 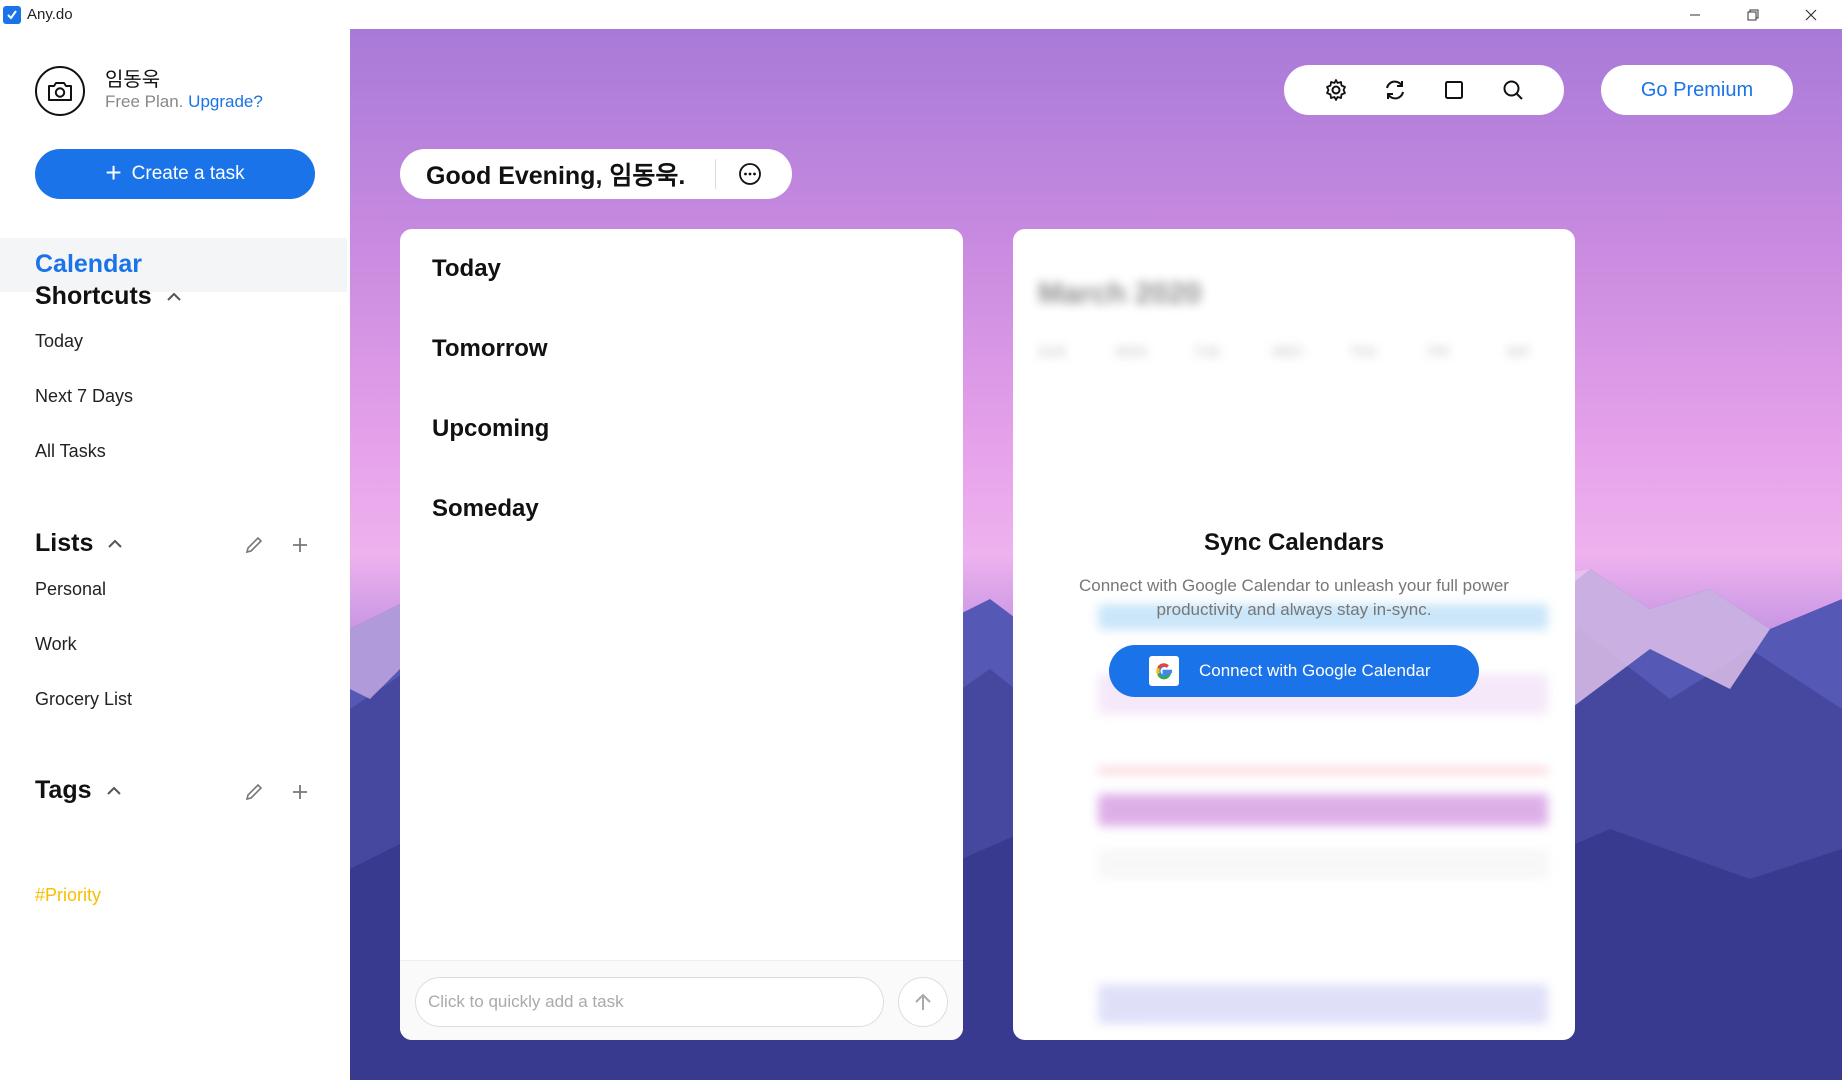 I want to click on quick-add-input, so click(x=649, y=1002).